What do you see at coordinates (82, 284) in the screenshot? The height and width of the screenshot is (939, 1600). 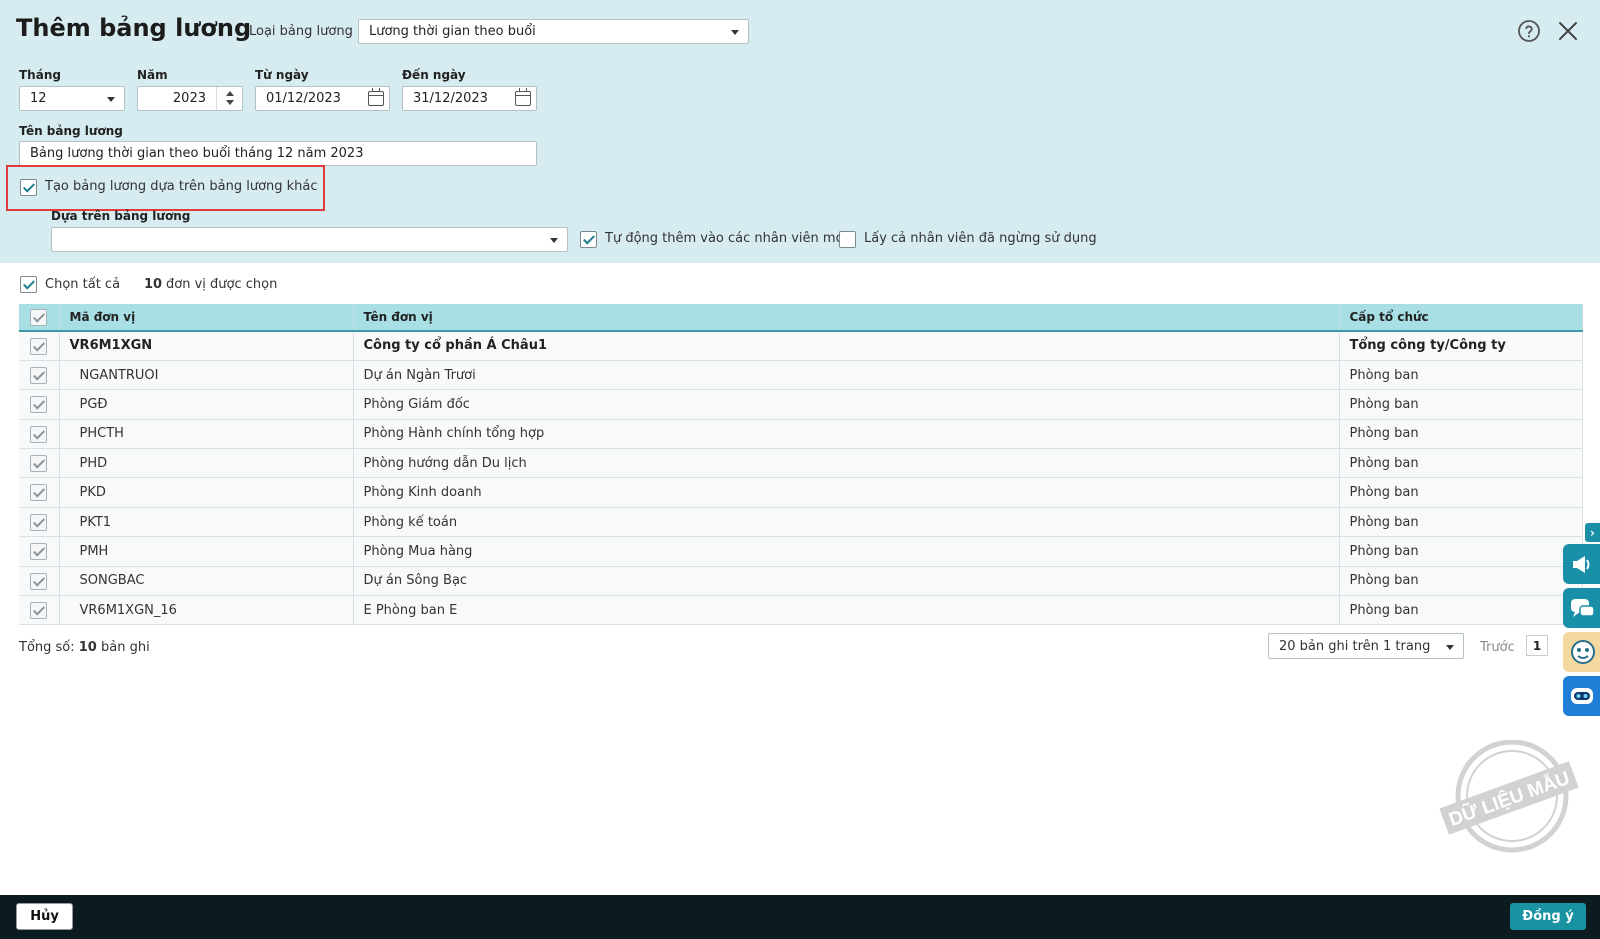 I see `select-all-label: Chọn tất cả` at bounding box center [82, 284].